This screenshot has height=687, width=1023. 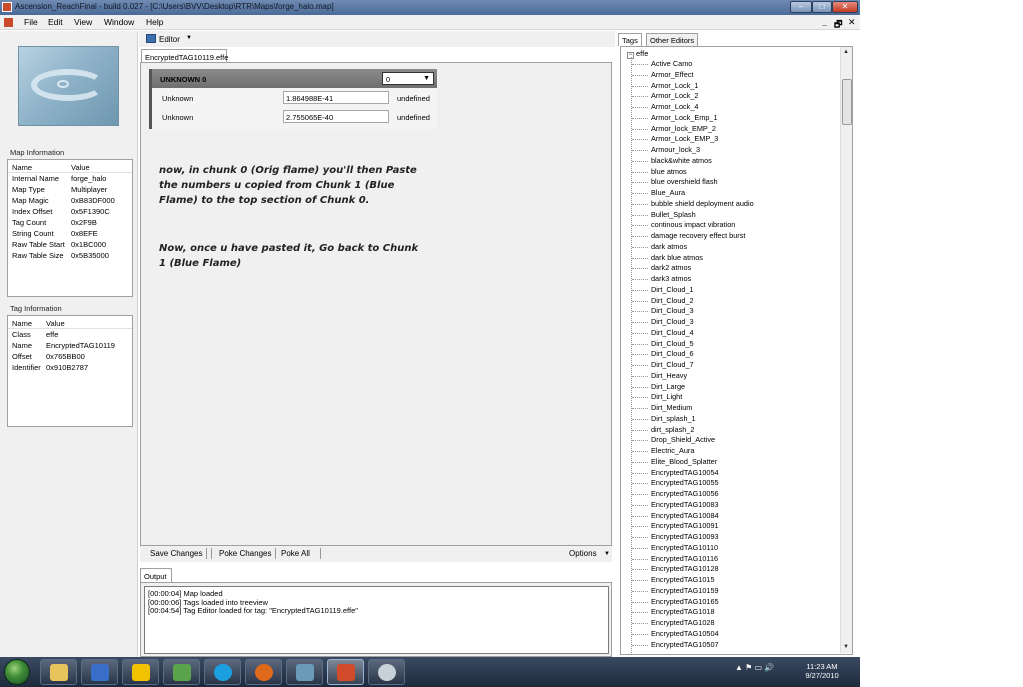 I want to click on tree-node-tag: Armor_Lock_2, so click(x=736, y=96).